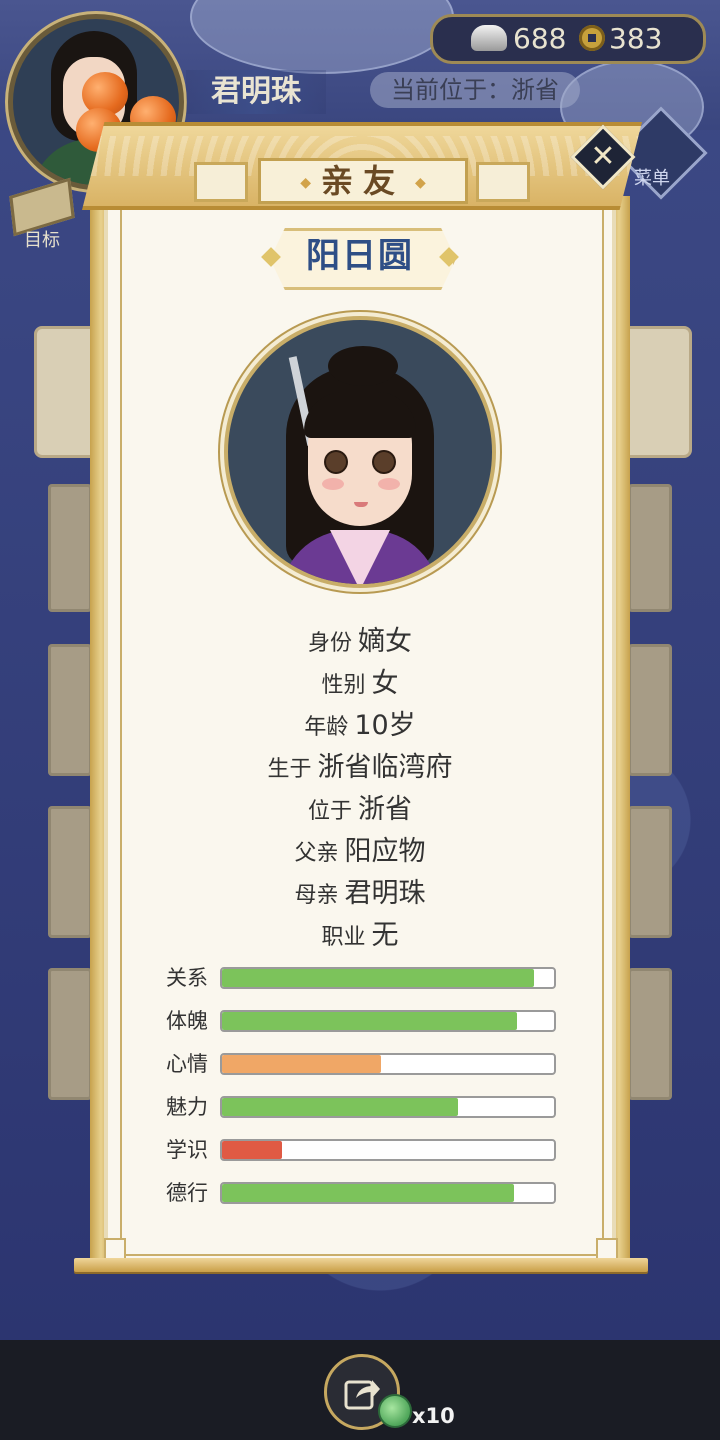 The height and width of the screenshot is (1440, 720). What do you see at coordinates (385, 641) in the screenshot?
I see `info-value: 嫡女` at bounding box center [385, 641].